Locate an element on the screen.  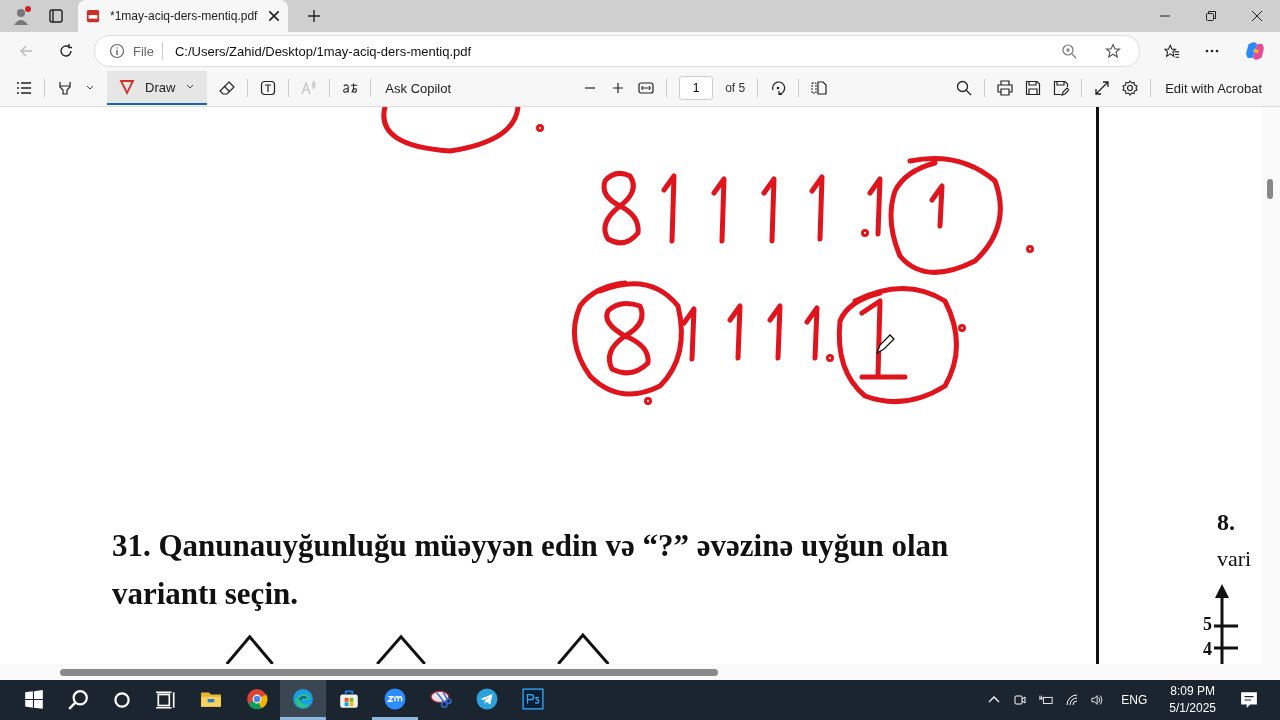
edit-with-acrobat-button: Edit with Acrobat is located at coordinates (1213, 88).